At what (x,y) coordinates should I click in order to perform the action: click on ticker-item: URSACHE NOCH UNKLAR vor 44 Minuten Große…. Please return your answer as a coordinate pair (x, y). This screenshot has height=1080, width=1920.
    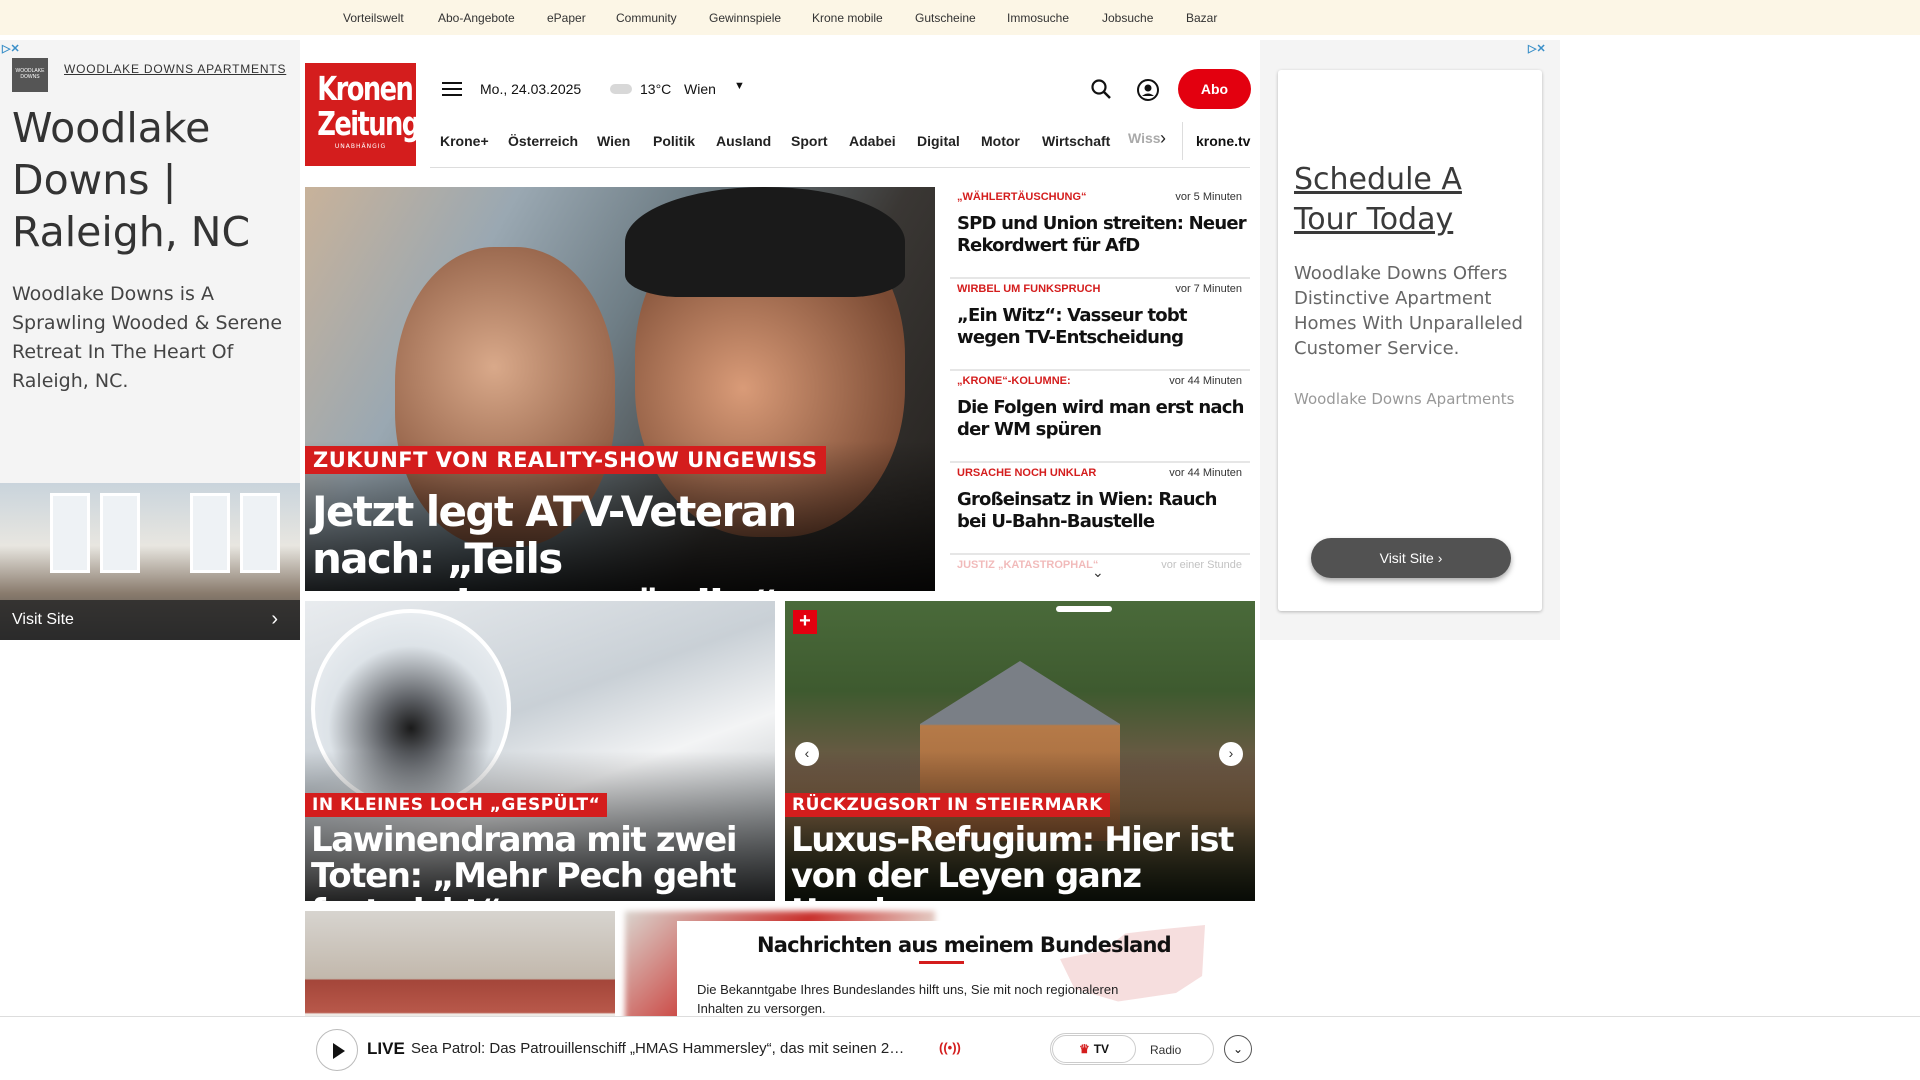
    Looking at the image, I should click on (1100, 509).